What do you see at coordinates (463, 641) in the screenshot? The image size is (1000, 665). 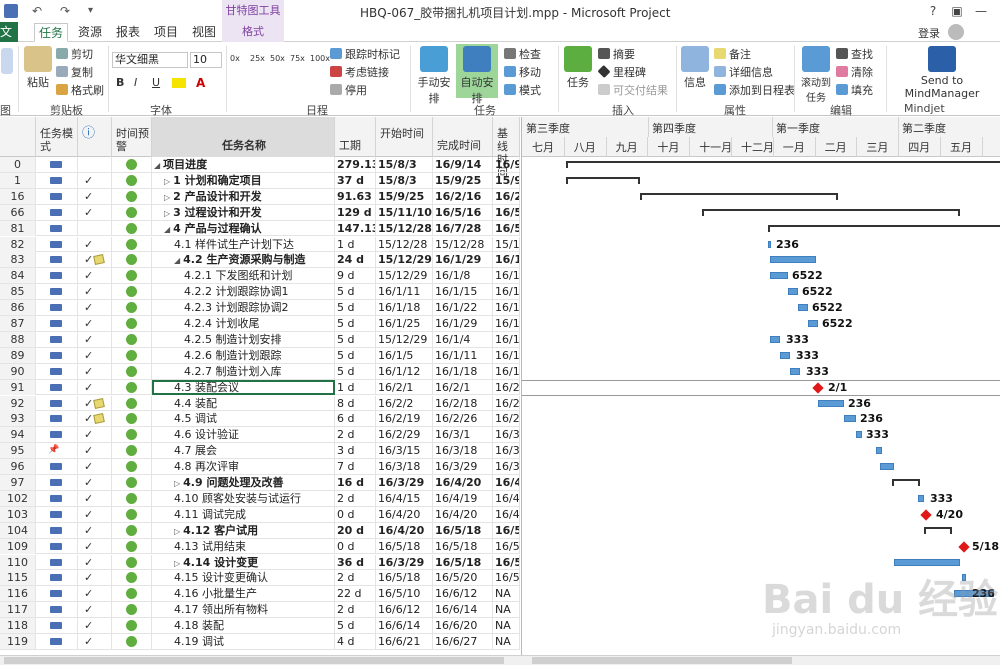 I see `finish-cell: 16/6/27` at bounding box center [463, 641].